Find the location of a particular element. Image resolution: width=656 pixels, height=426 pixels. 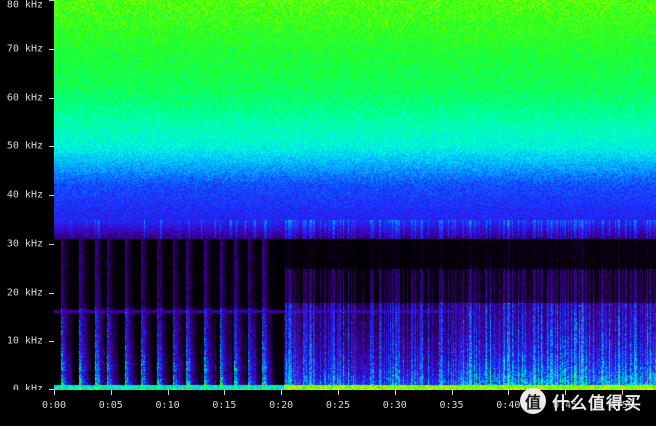

watermark: 值 什么值得买 is located at coordinates (581, 401).